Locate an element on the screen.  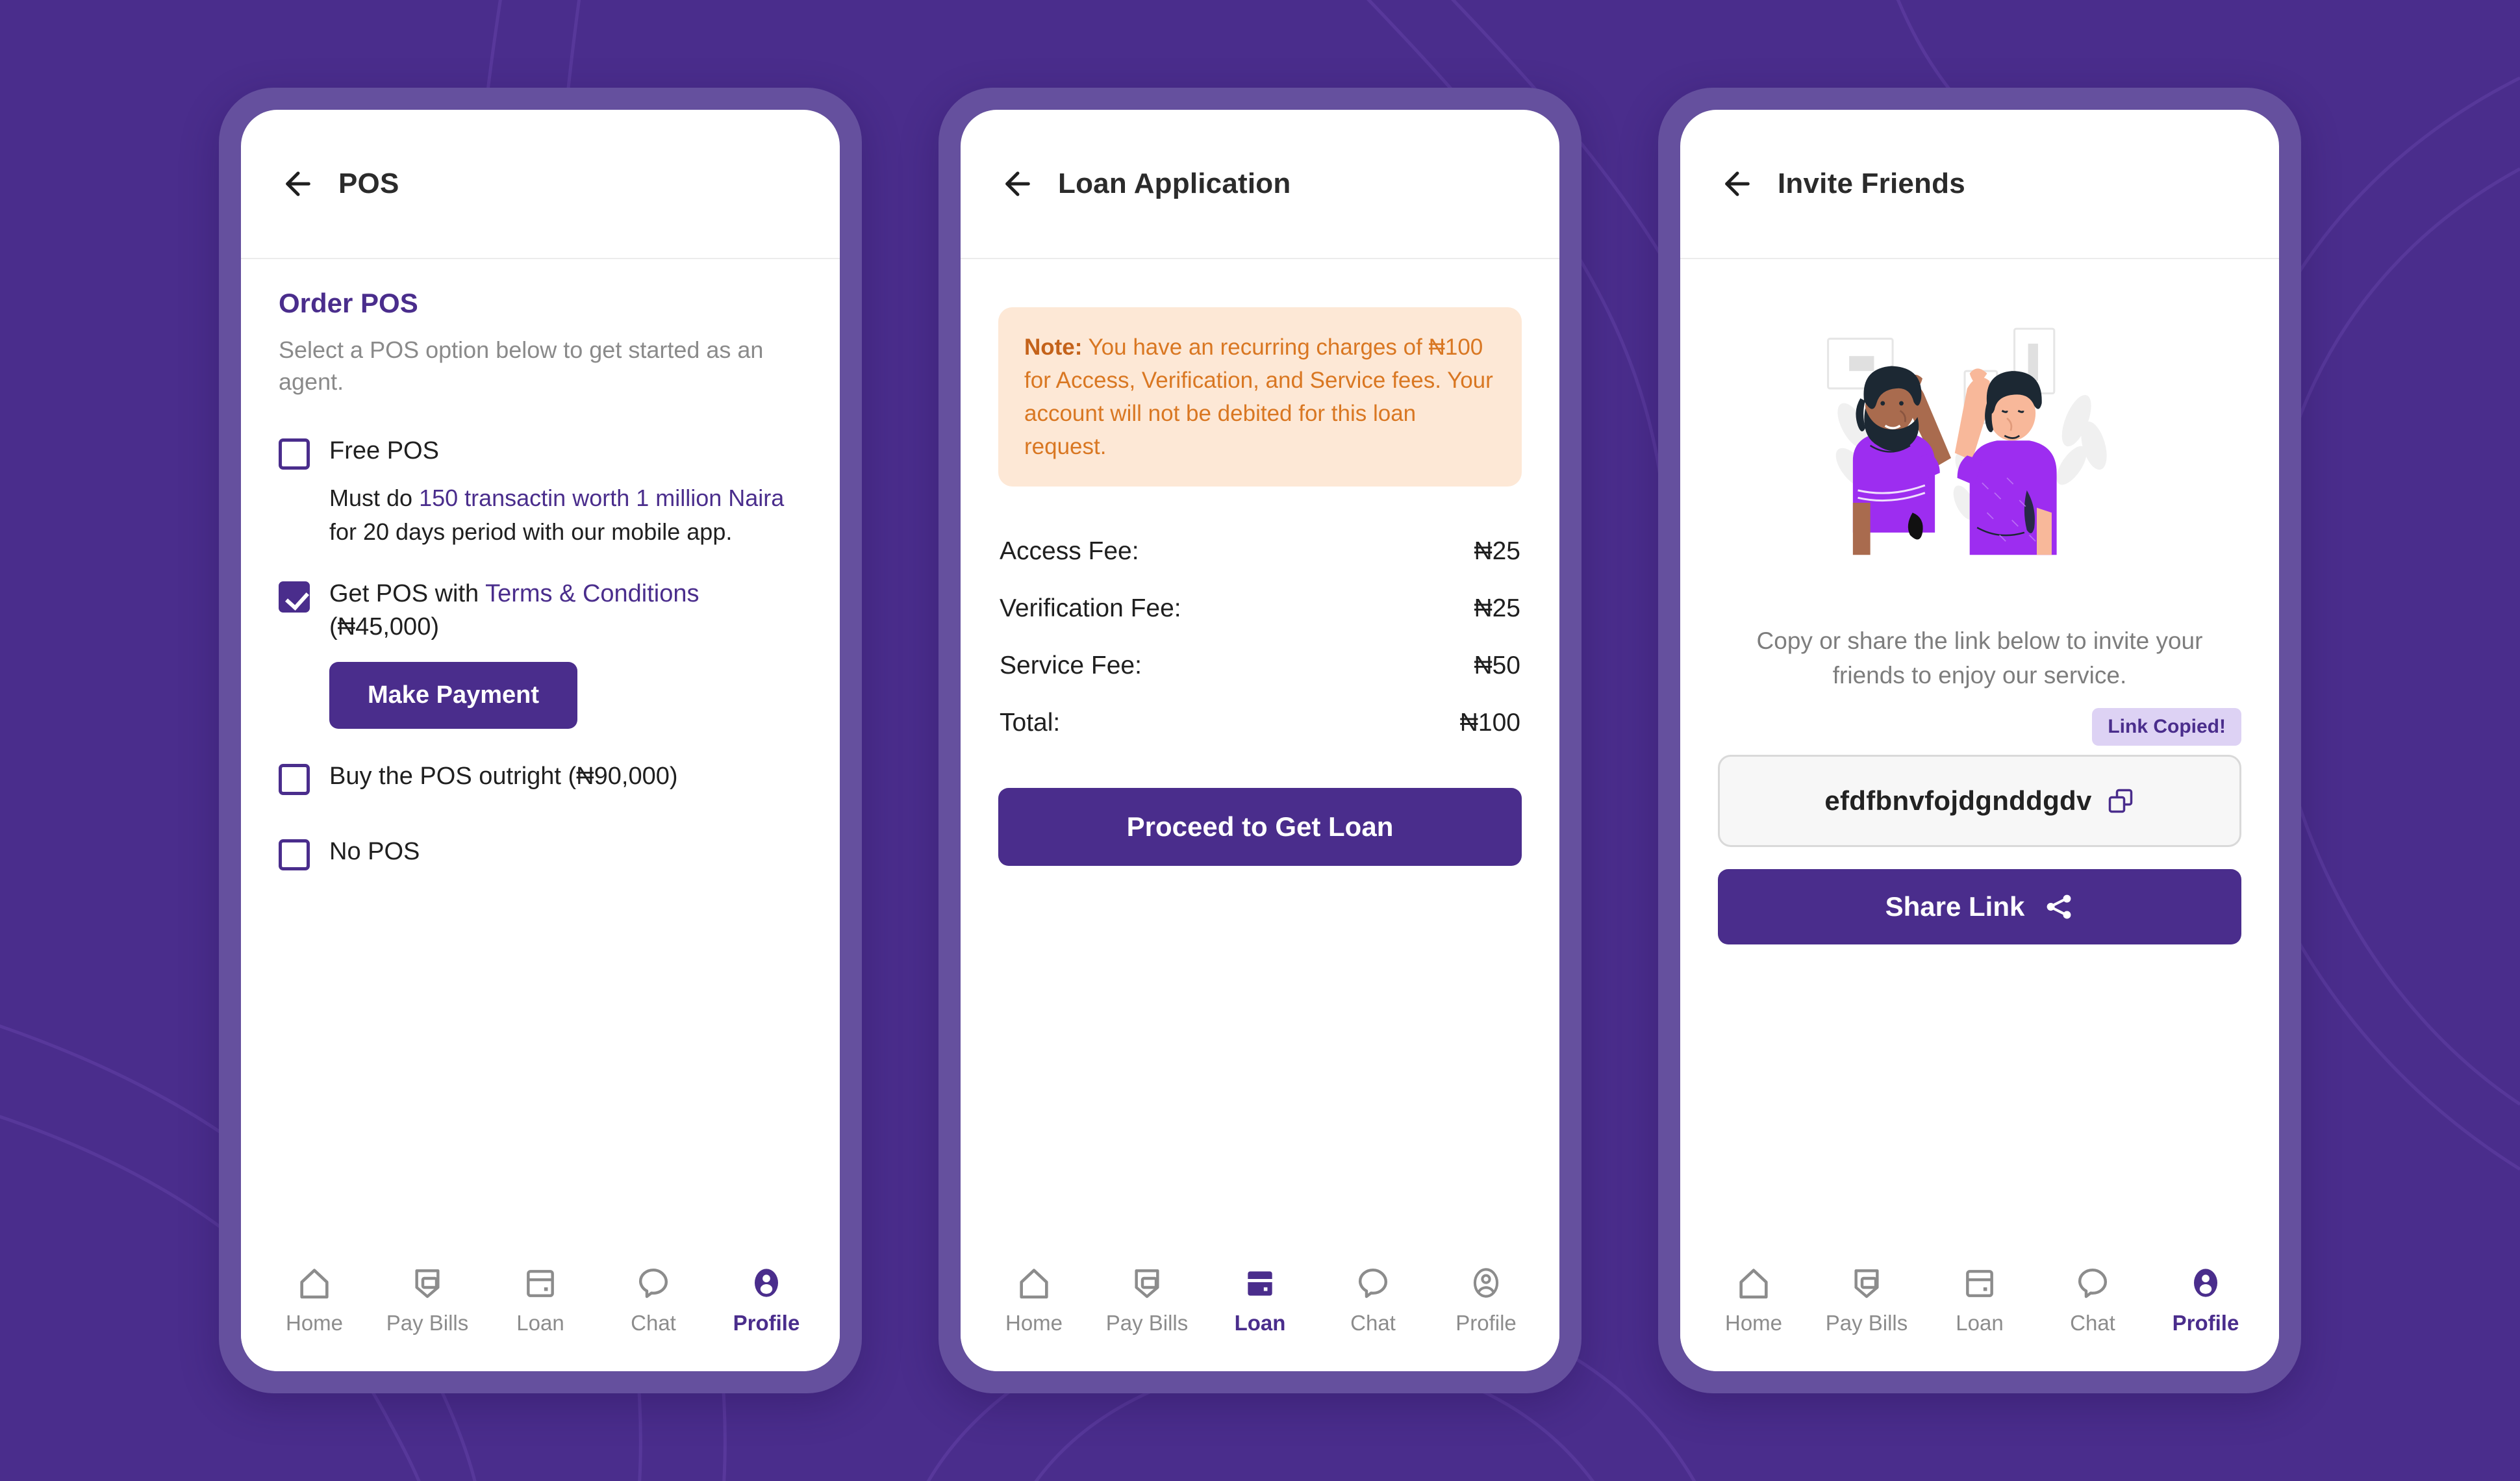
option-label-no-pos: No POS is located at coordinates (374, 852).